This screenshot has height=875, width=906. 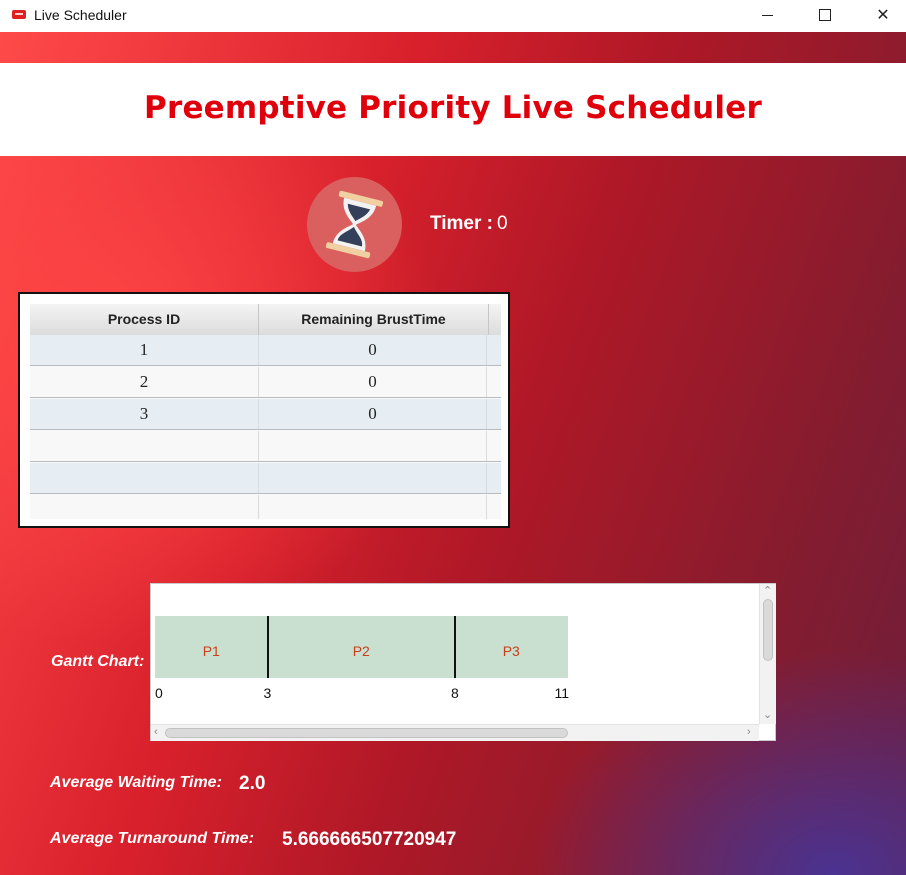 I want to click on avg-waiting-time-value: 2.0, so click(x=252, y=783).